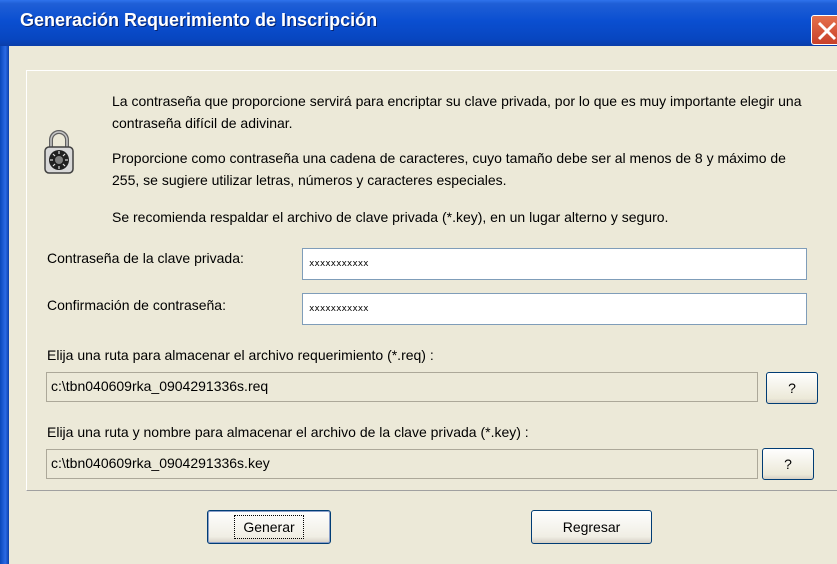  Describe the element at coordinates (591, 527) in the screenshot. I see `back-button: Regresar` at that location.